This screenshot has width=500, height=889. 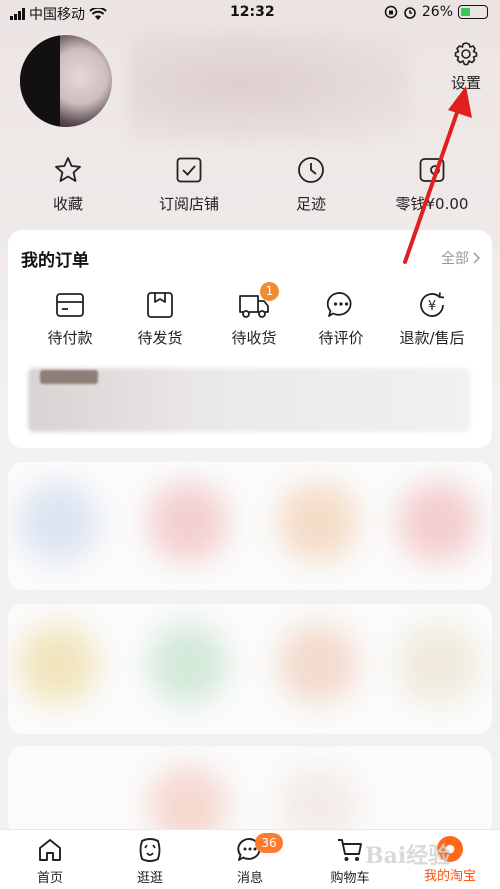 I want to click on wallet-icon, so click(x=432, y=170).